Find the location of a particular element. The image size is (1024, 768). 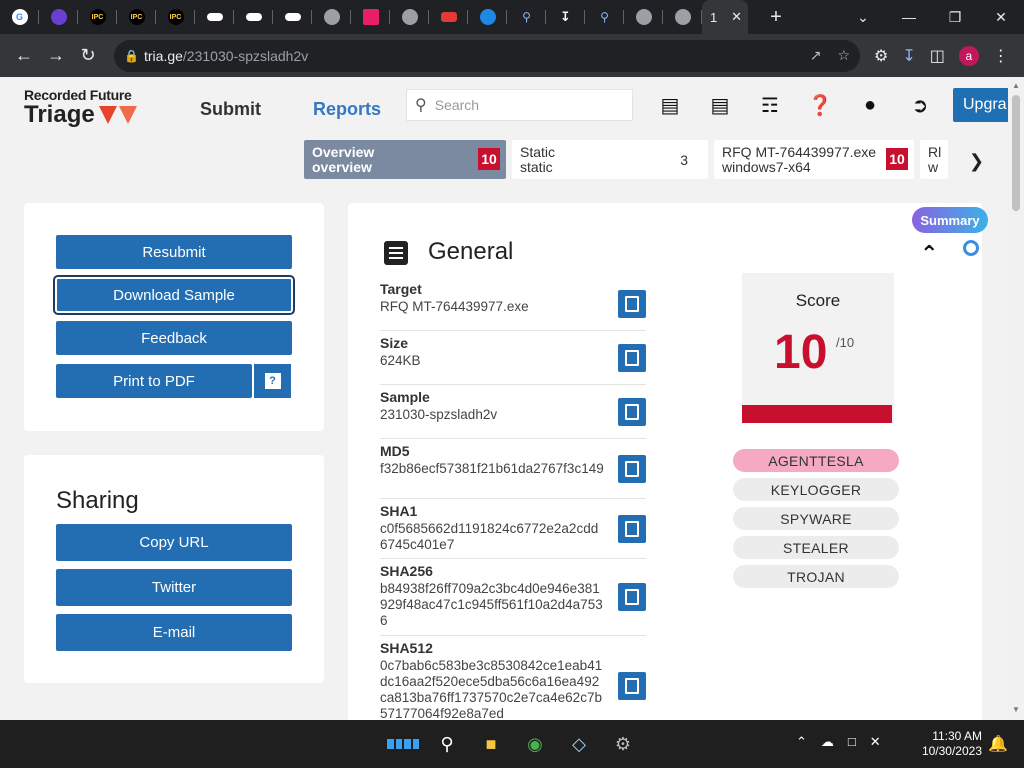

extensions-puzzle-icon: ⚙ is located at coordinates (881, 56).